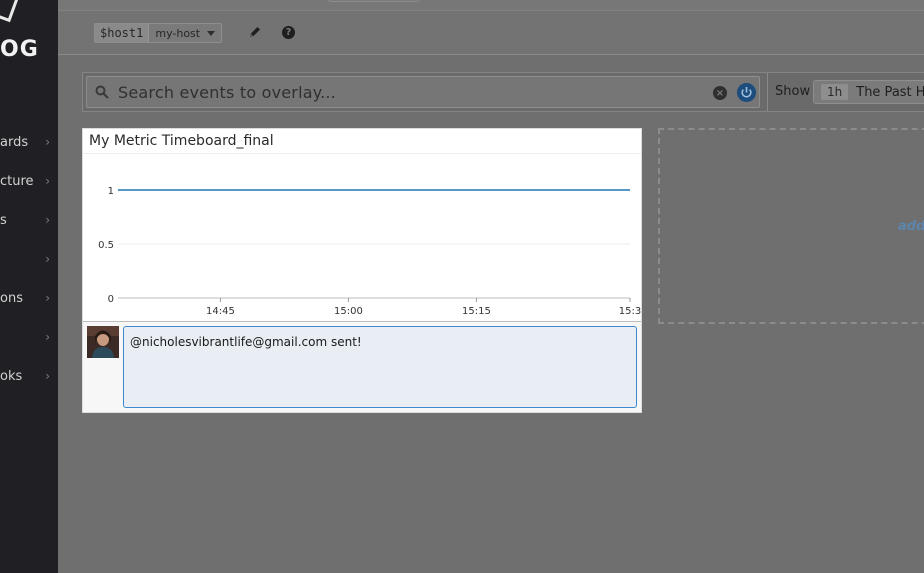 This screenshot has width=924, height=573. What do you see at coordinates (102, 92) in the screenshot?
I see `search-icon` at bounding box center [102, 92].